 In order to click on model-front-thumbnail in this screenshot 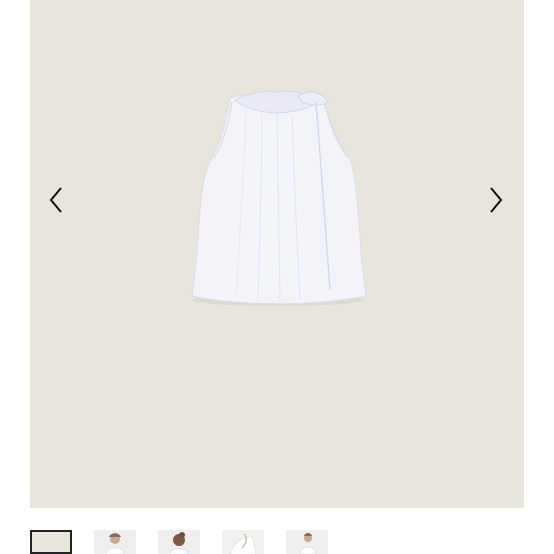, I will do `click(115, 542)`.